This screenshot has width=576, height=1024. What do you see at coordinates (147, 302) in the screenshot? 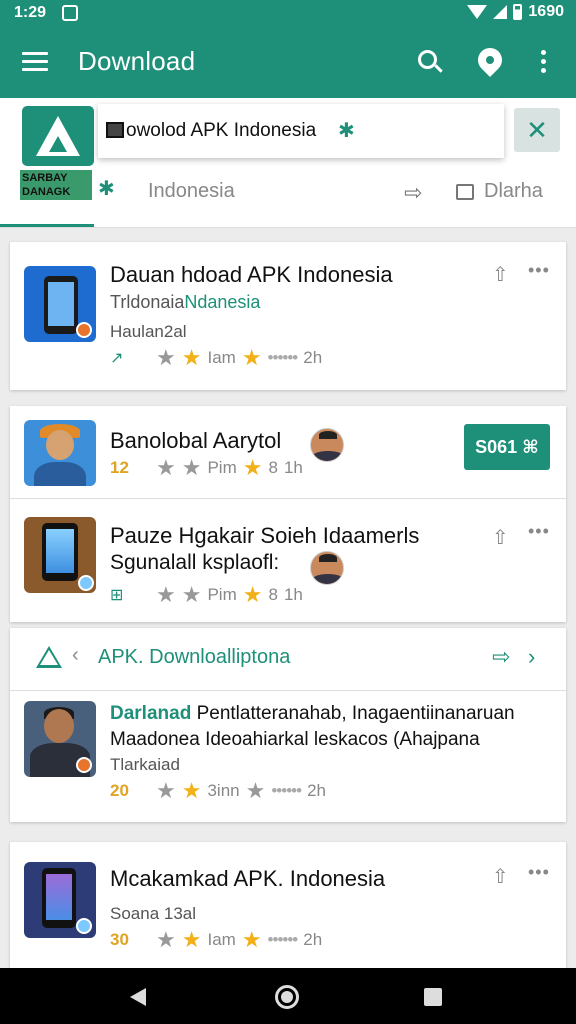
I see `app-subtitle-text: Trldonaia` at bounding box center [147, 302].